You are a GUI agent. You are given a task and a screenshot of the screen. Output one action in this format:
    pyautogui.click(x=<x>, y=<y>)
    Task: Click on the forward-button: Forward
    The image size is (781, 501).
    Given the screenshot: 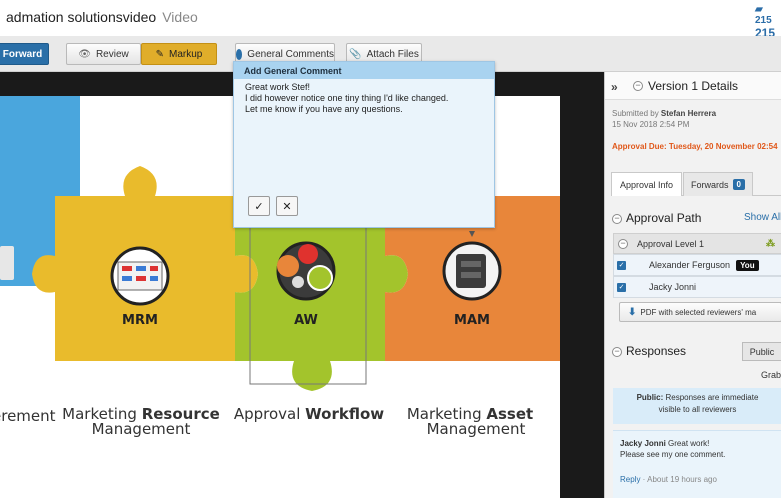 What is the action you would take?
    pyautogui.click(x=24, y=54)
    